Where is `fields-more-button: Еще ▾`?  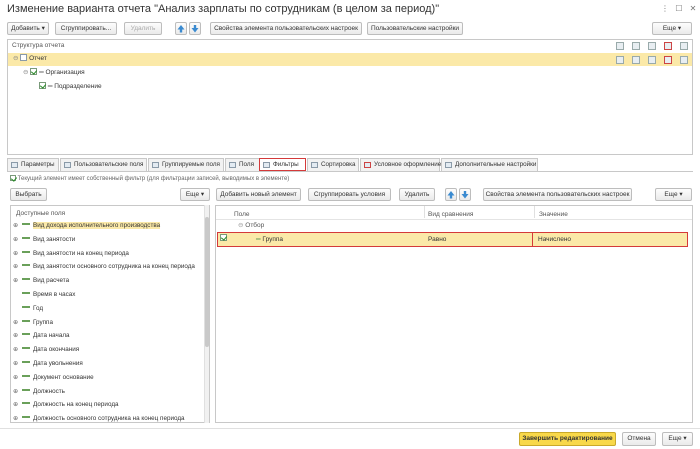
fields-more-button: Еще ▾ is located at coordinates (195, 194).